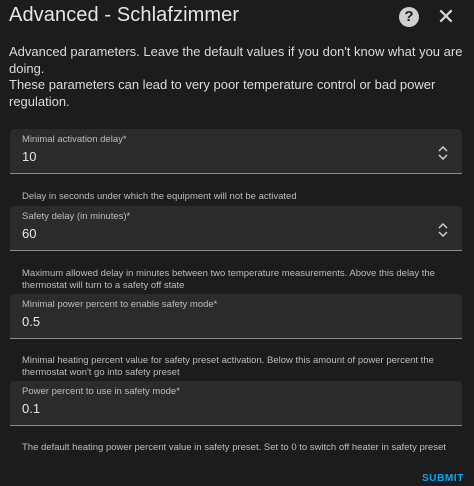  Describe the element at coordinates (236, 403) in the screenshot. I see `power-percent-safety-field: Power percent to use in safety mode* 0.1` at that location.